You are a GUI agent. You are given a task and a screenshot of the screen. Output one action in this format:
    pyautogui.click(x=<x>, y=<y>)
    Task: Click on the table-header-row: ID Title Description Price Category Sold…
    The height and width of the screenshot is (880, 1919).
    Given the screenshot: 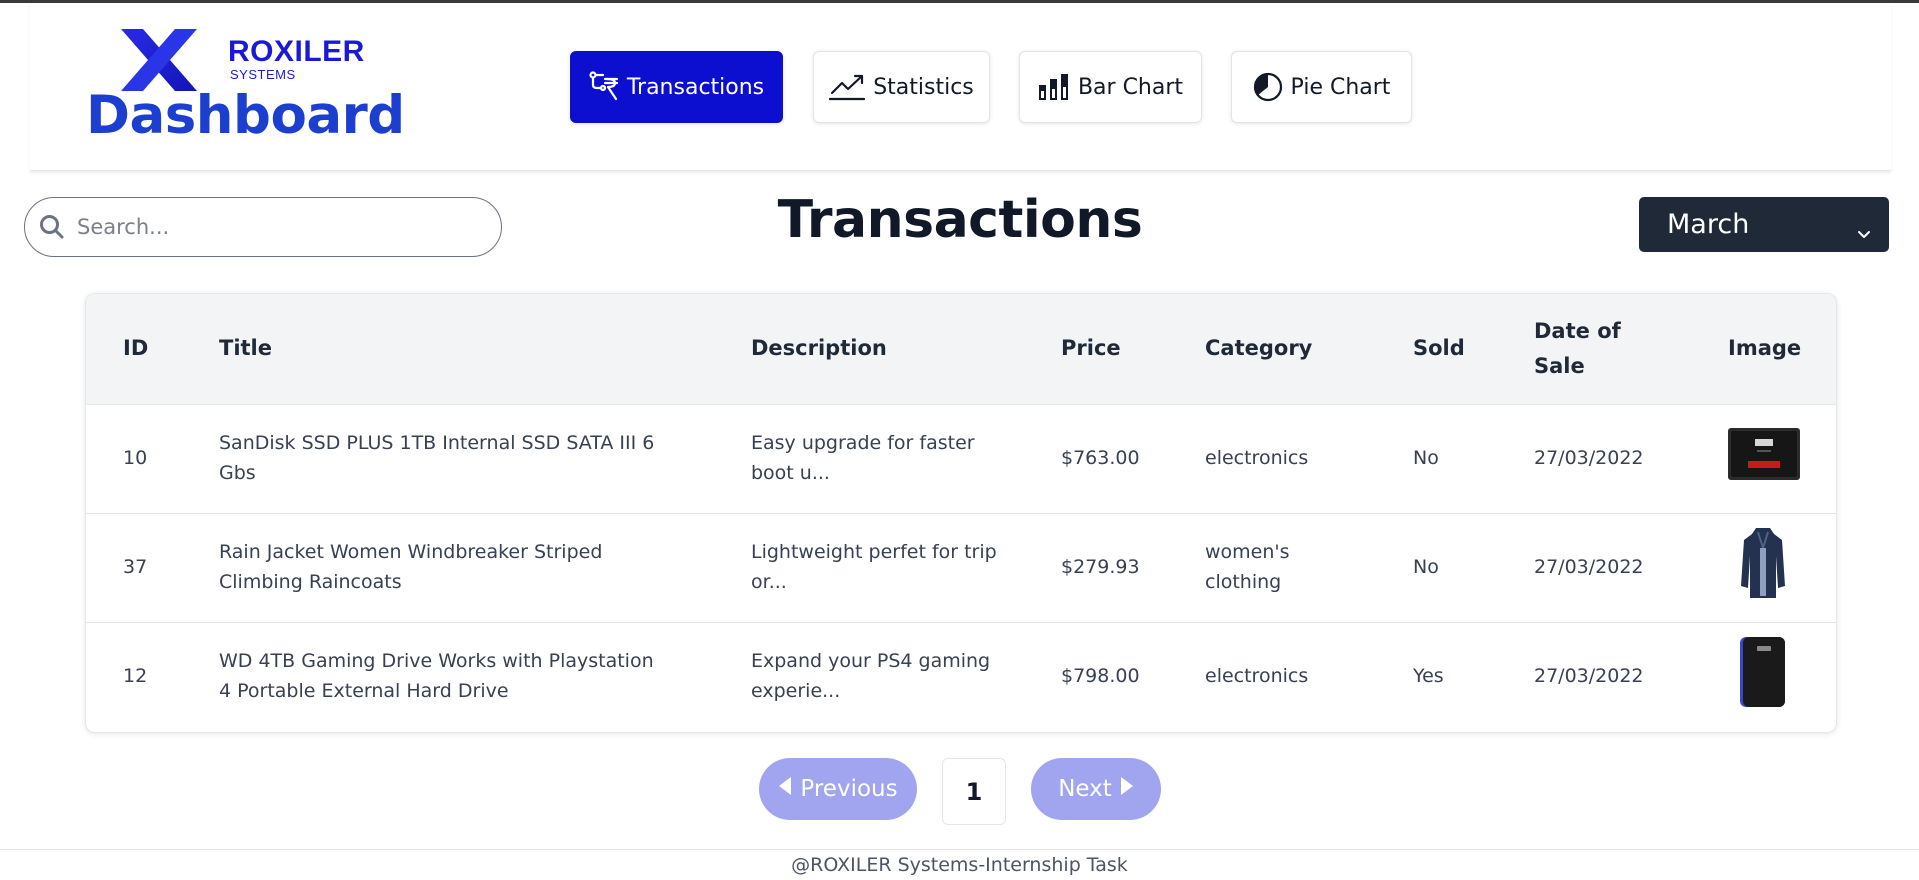 What is the action you would take?
    pyautogui.click(x=961, y=349)
    